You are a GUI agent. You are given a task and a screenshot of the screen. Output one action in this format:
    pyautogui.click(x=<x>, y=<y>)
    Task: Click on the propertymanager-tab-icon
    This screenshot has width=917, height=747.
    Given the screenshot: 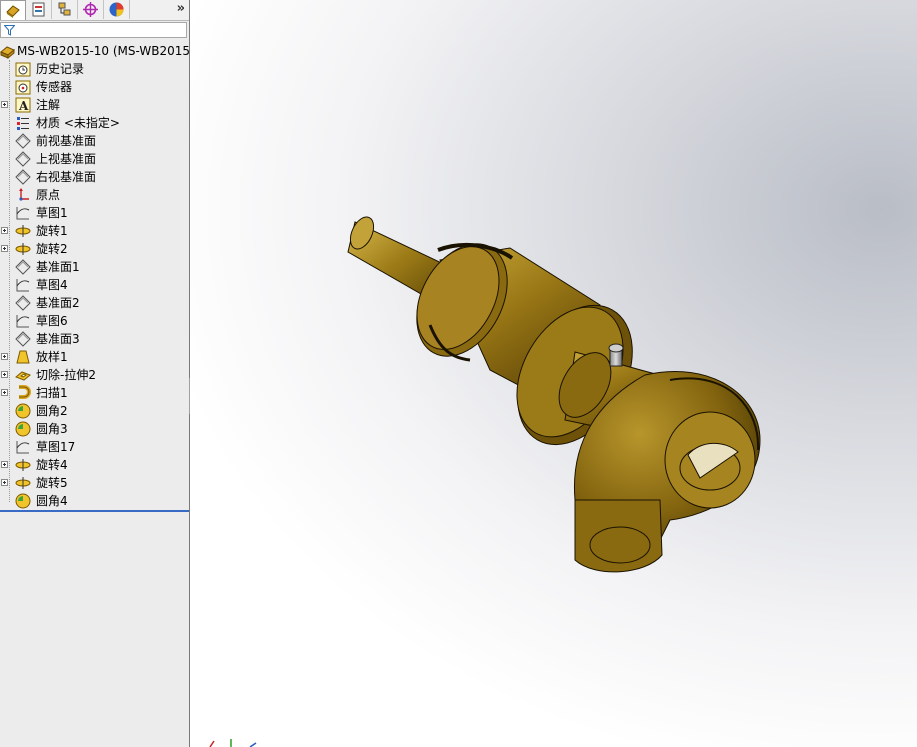 What is the action you would take?
    pyautogui.click(x=38, y=9)
    